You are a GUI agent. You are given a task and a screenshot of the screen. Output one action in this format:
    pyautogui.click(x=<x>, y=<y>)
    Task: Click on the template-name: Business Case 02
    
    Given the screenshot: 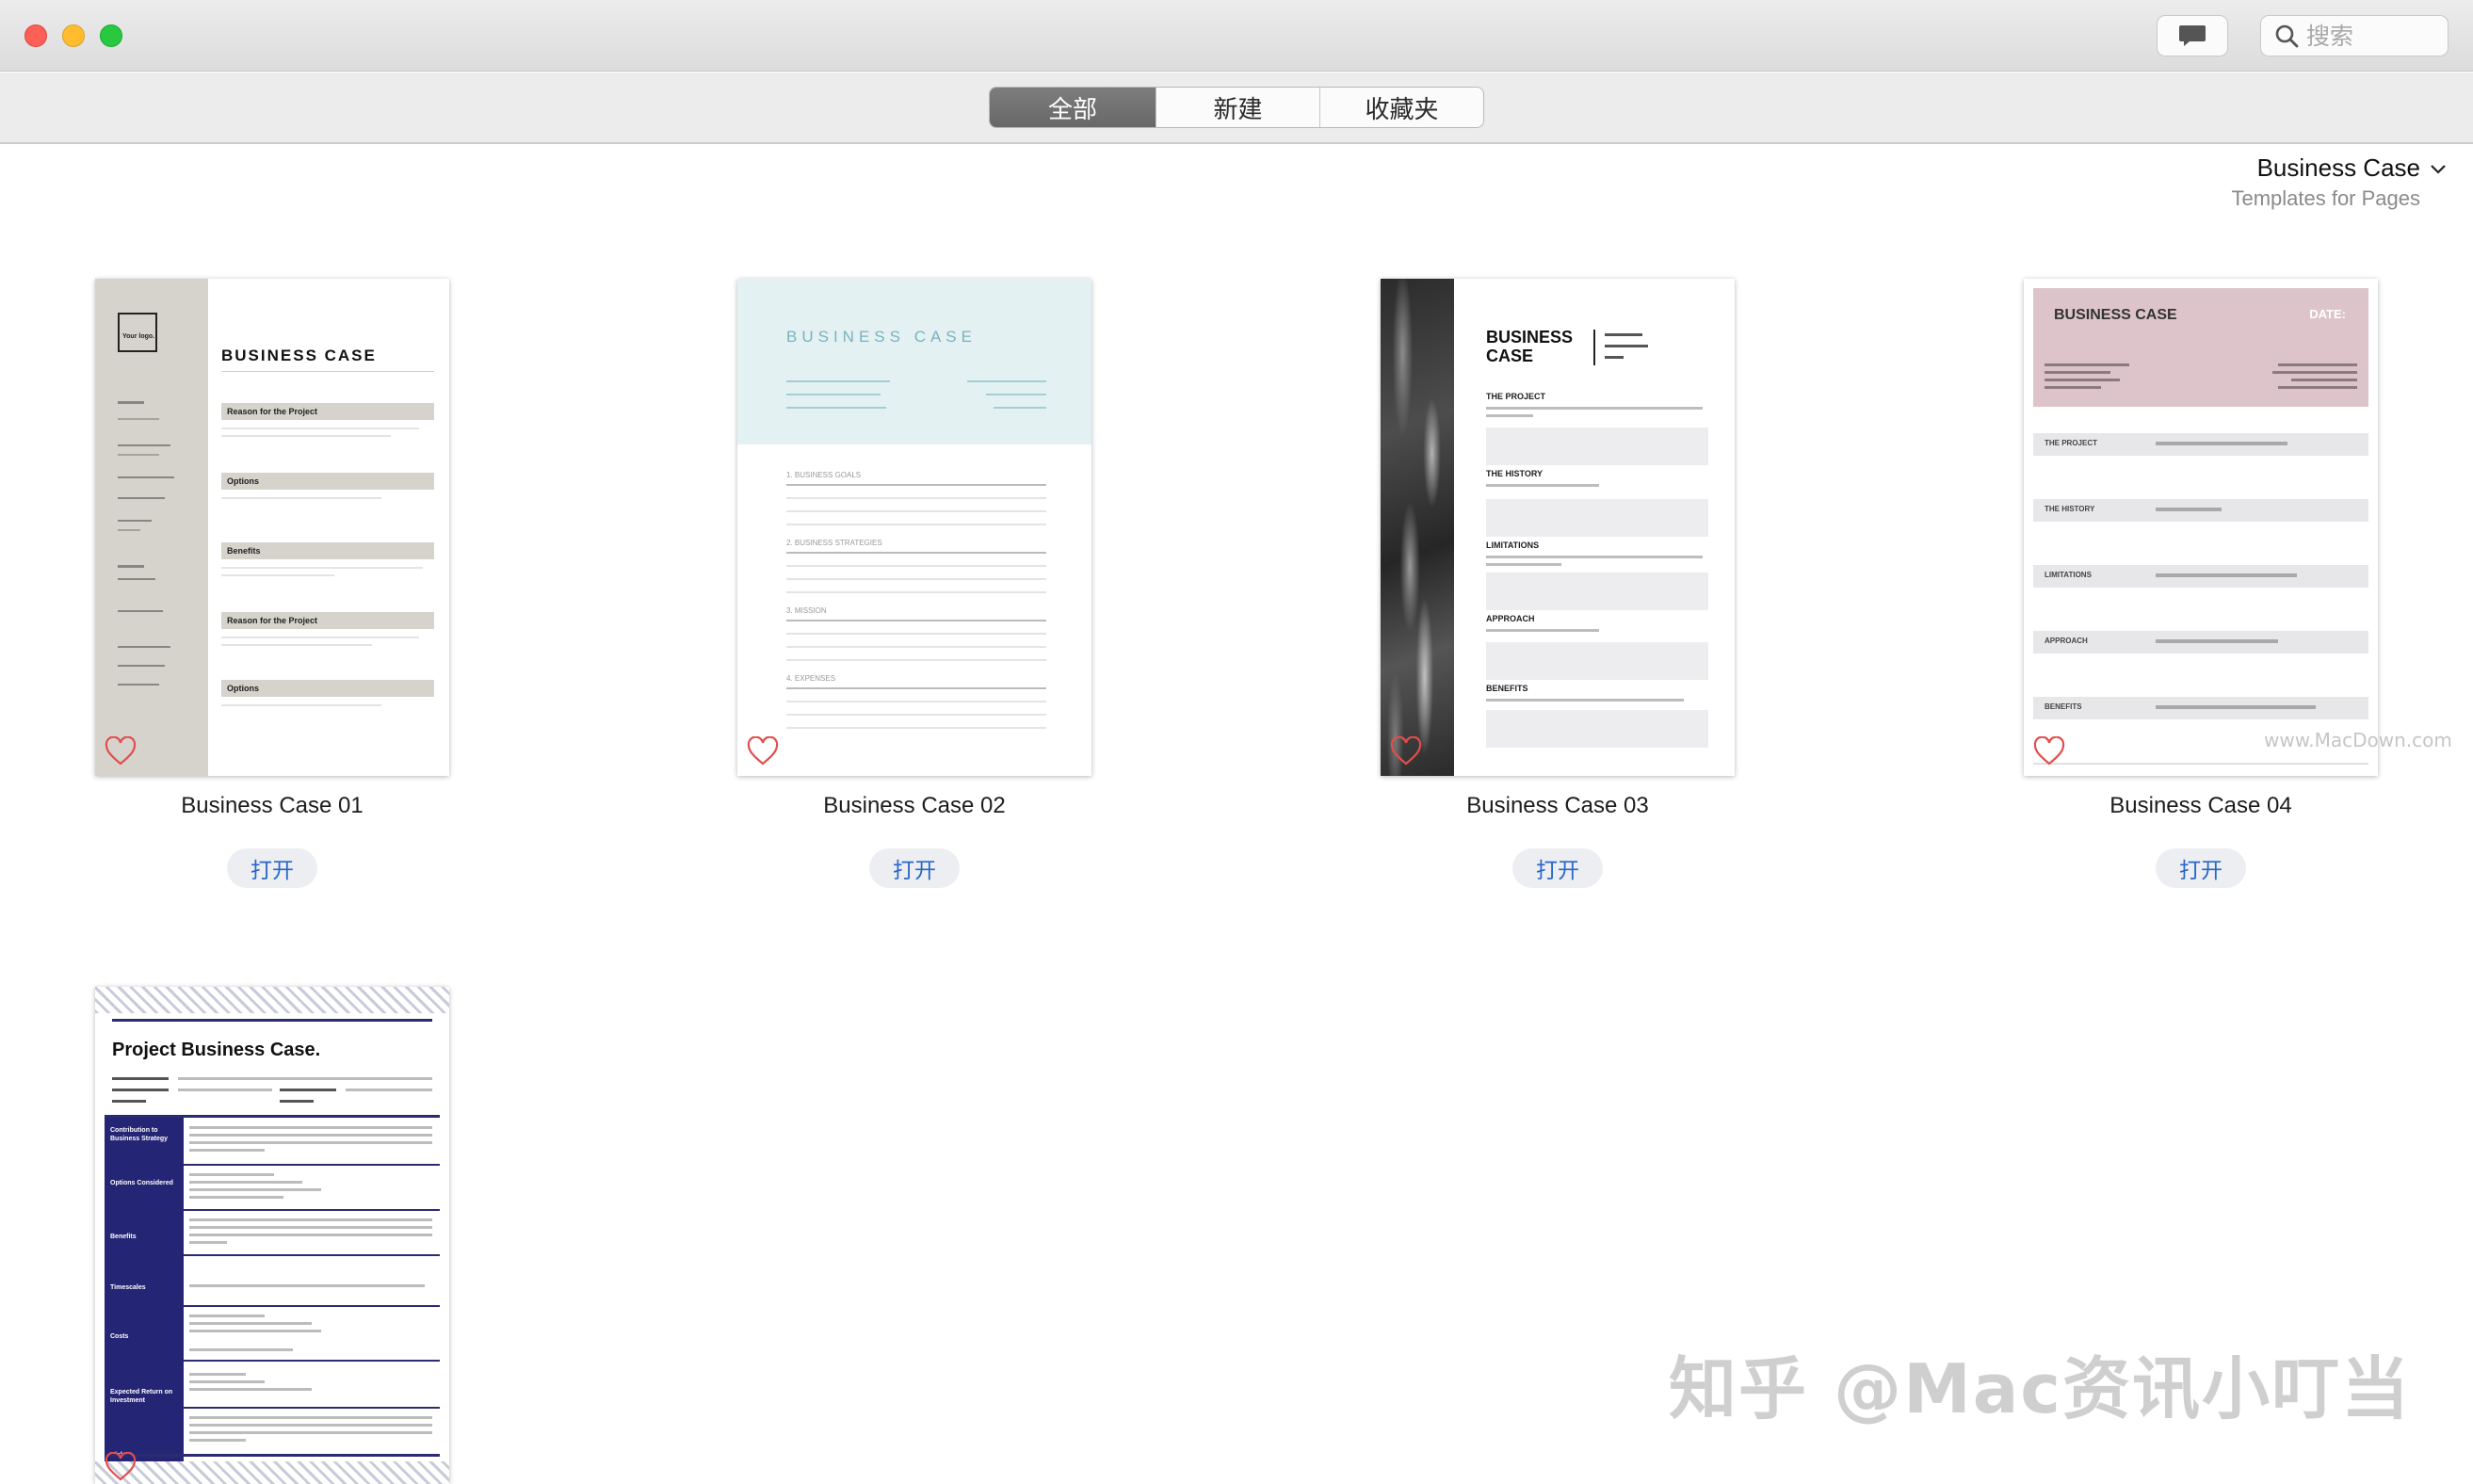 What is the action you would take?
    pyautogui.click(x=914, y=806)
    